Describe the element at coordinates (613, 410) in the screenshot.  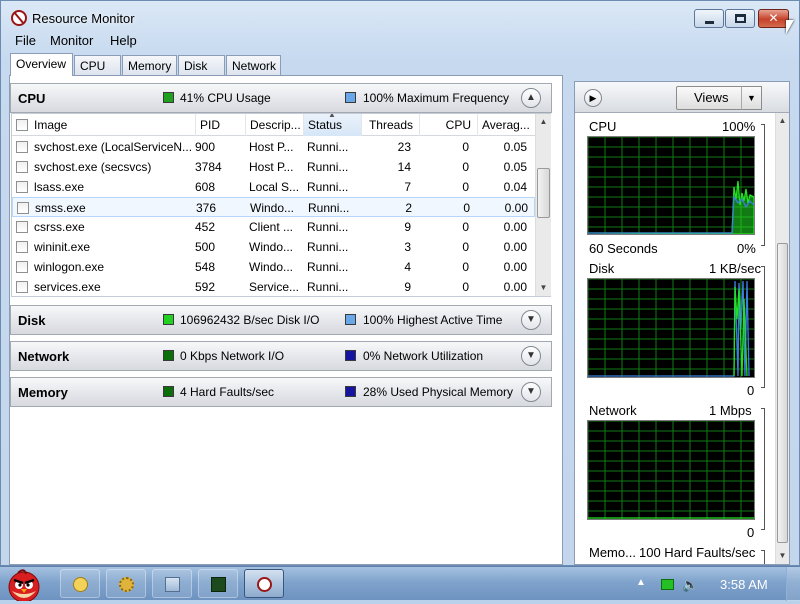
I see `network-graph-title: Network` at that location.